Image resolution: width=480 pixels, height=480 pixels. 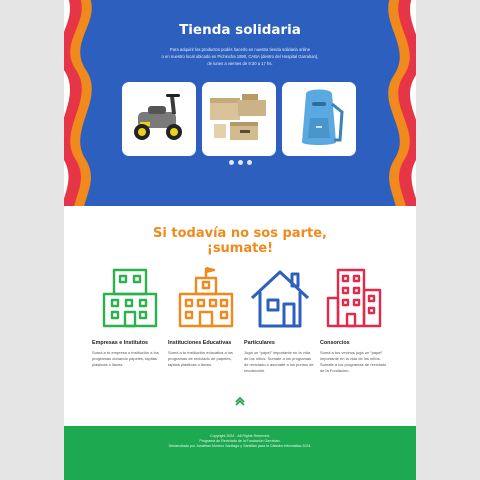 I want to click on product-card-boxes, so click(x=239, y=119).